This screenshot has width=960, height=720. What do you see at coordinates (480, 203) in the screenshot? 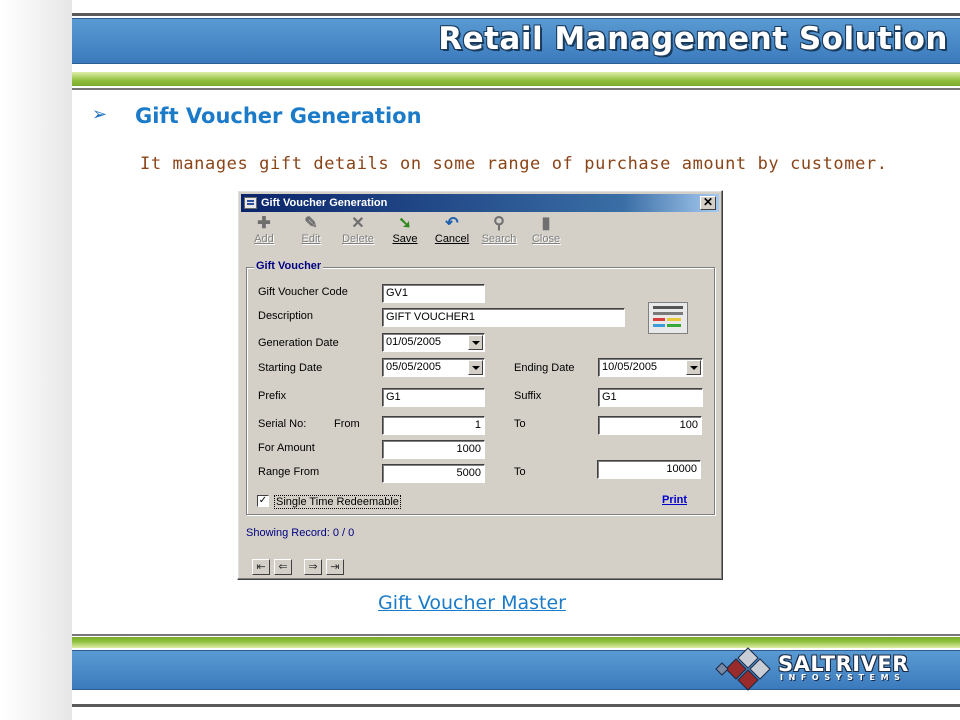
I see `window-titlebar: Gift Voucher Generation ✕` at bounding box center [480, 203].